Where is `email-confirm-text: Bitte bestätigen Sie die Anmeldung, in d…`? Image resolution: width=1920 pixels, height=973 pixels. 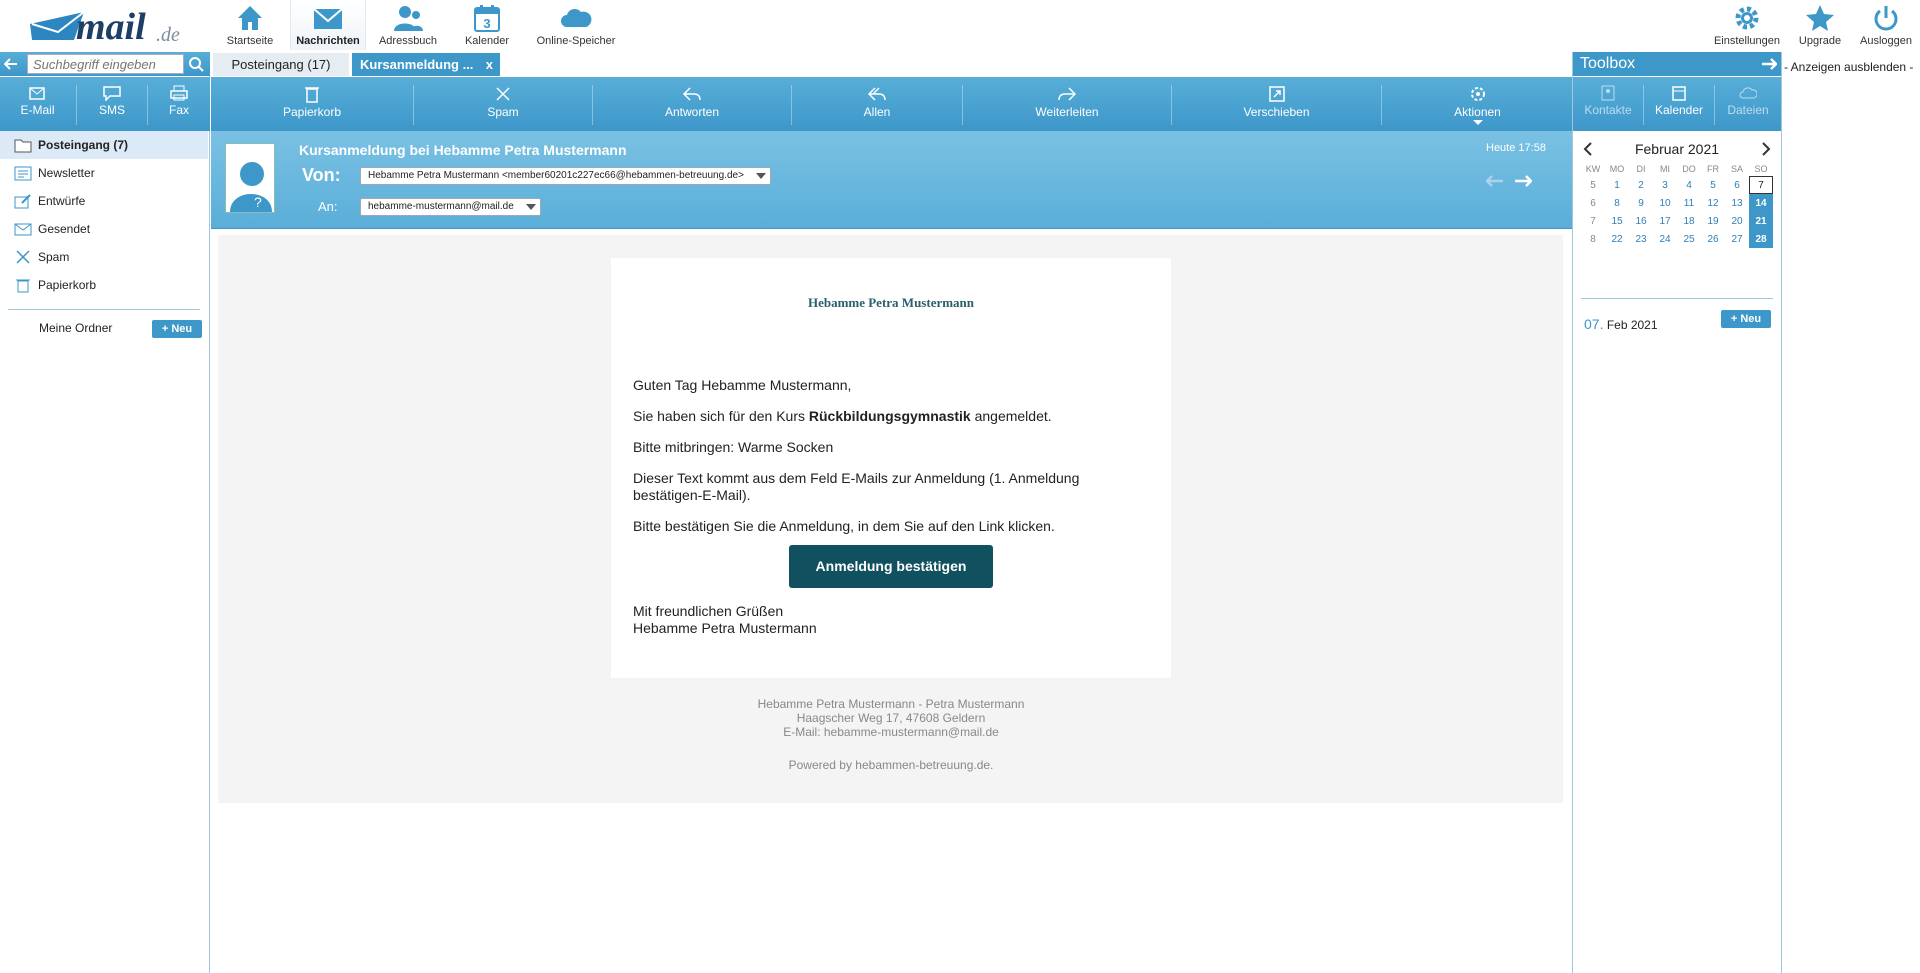 email-confirm-text: Bitte bestätigen Sie die Anmeldung, in d… is located at coordinates (844, 526).